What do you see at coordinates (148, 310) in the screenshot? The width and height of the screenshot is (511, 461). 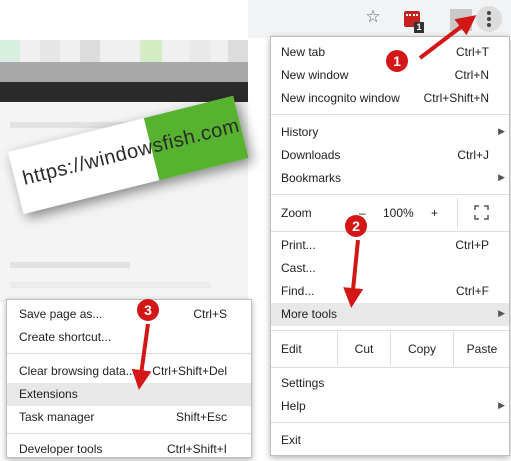 I see `step-3-marker: 3` at bounding box center [148, 310].